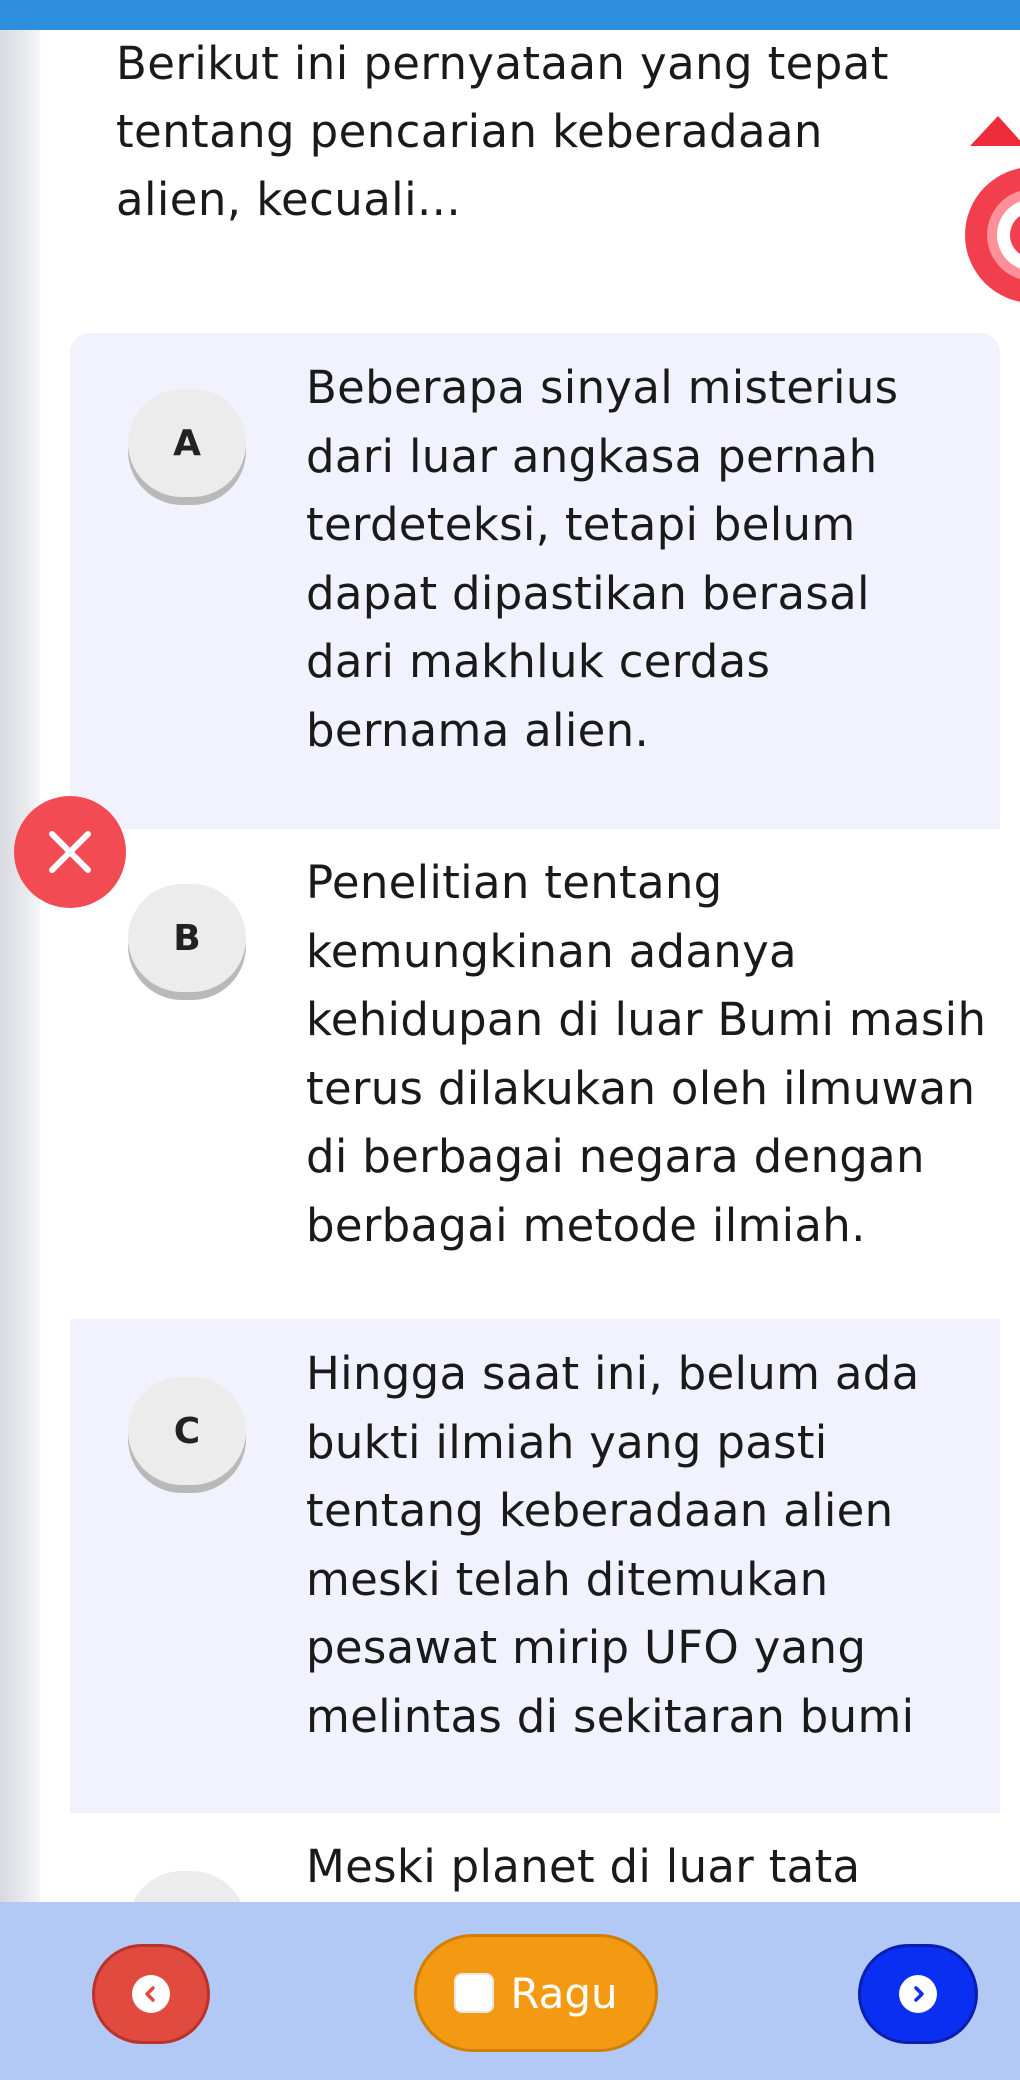 This screenshot has height=2080, width=1020. I want to click on option-line: berbagai metode ilmiah., so click(586, 1225).